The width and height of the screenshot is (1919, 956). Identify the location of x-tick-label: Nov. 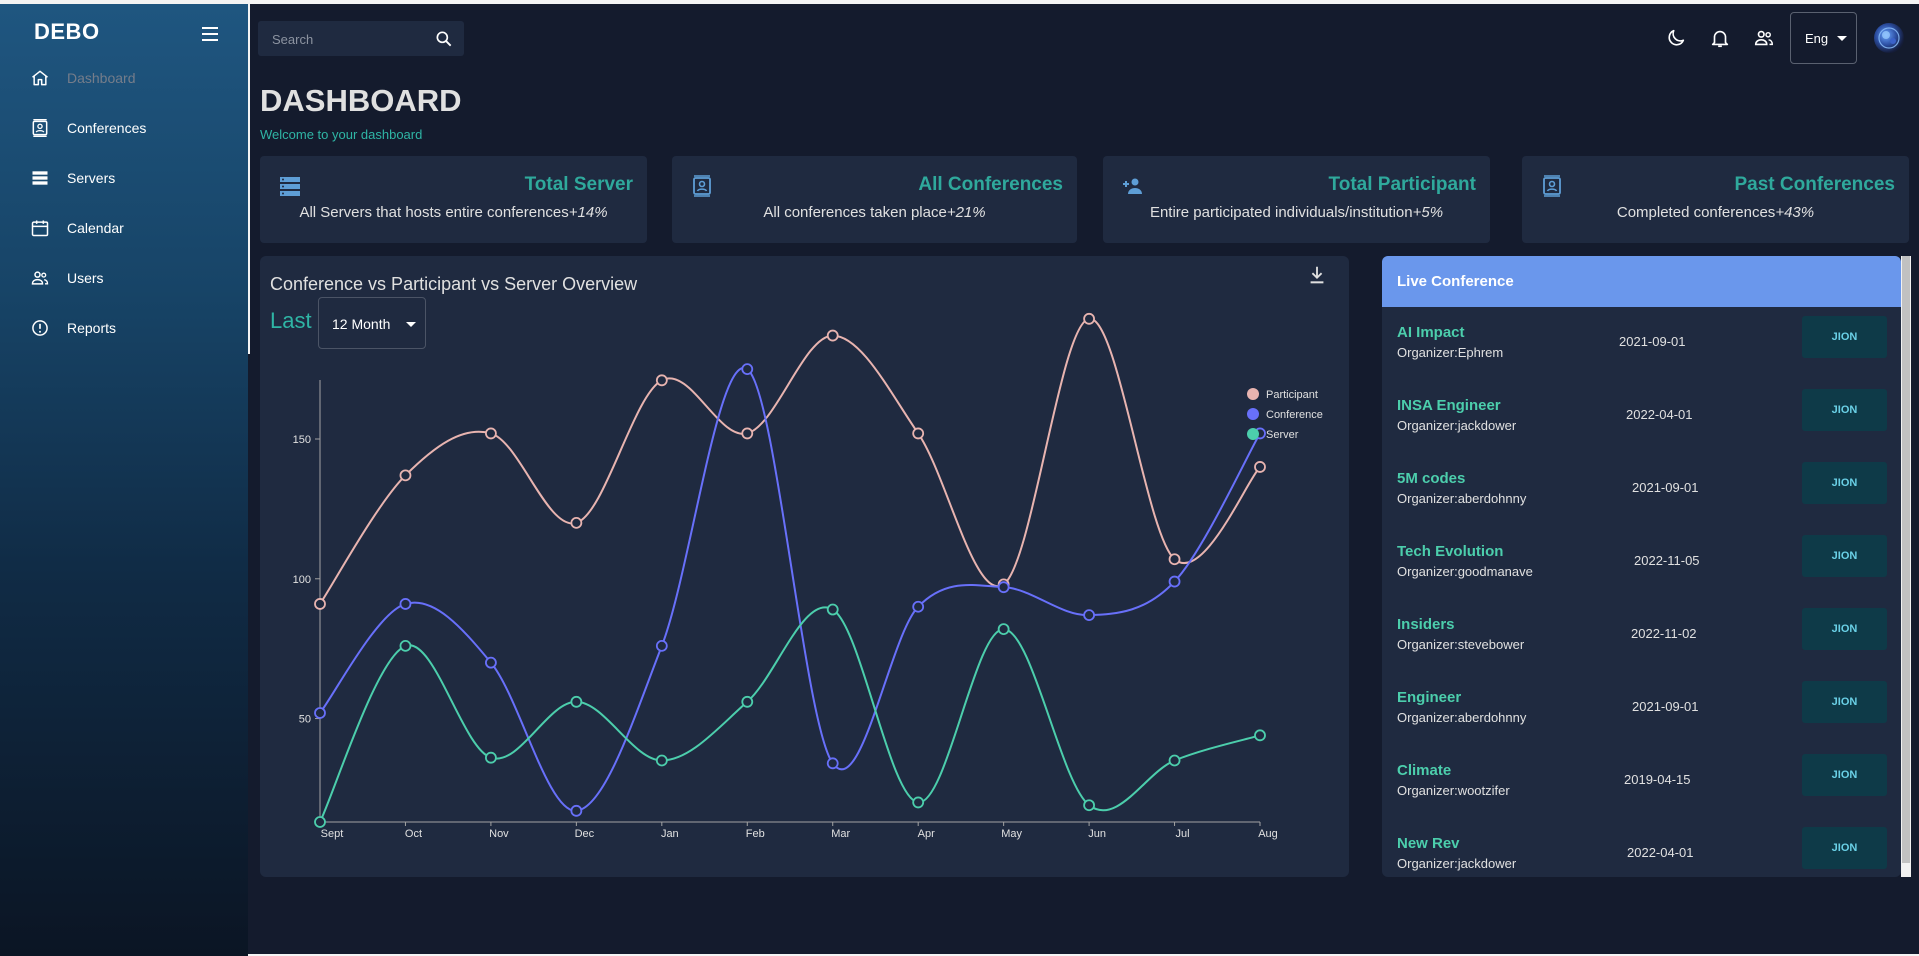
(499, 834).